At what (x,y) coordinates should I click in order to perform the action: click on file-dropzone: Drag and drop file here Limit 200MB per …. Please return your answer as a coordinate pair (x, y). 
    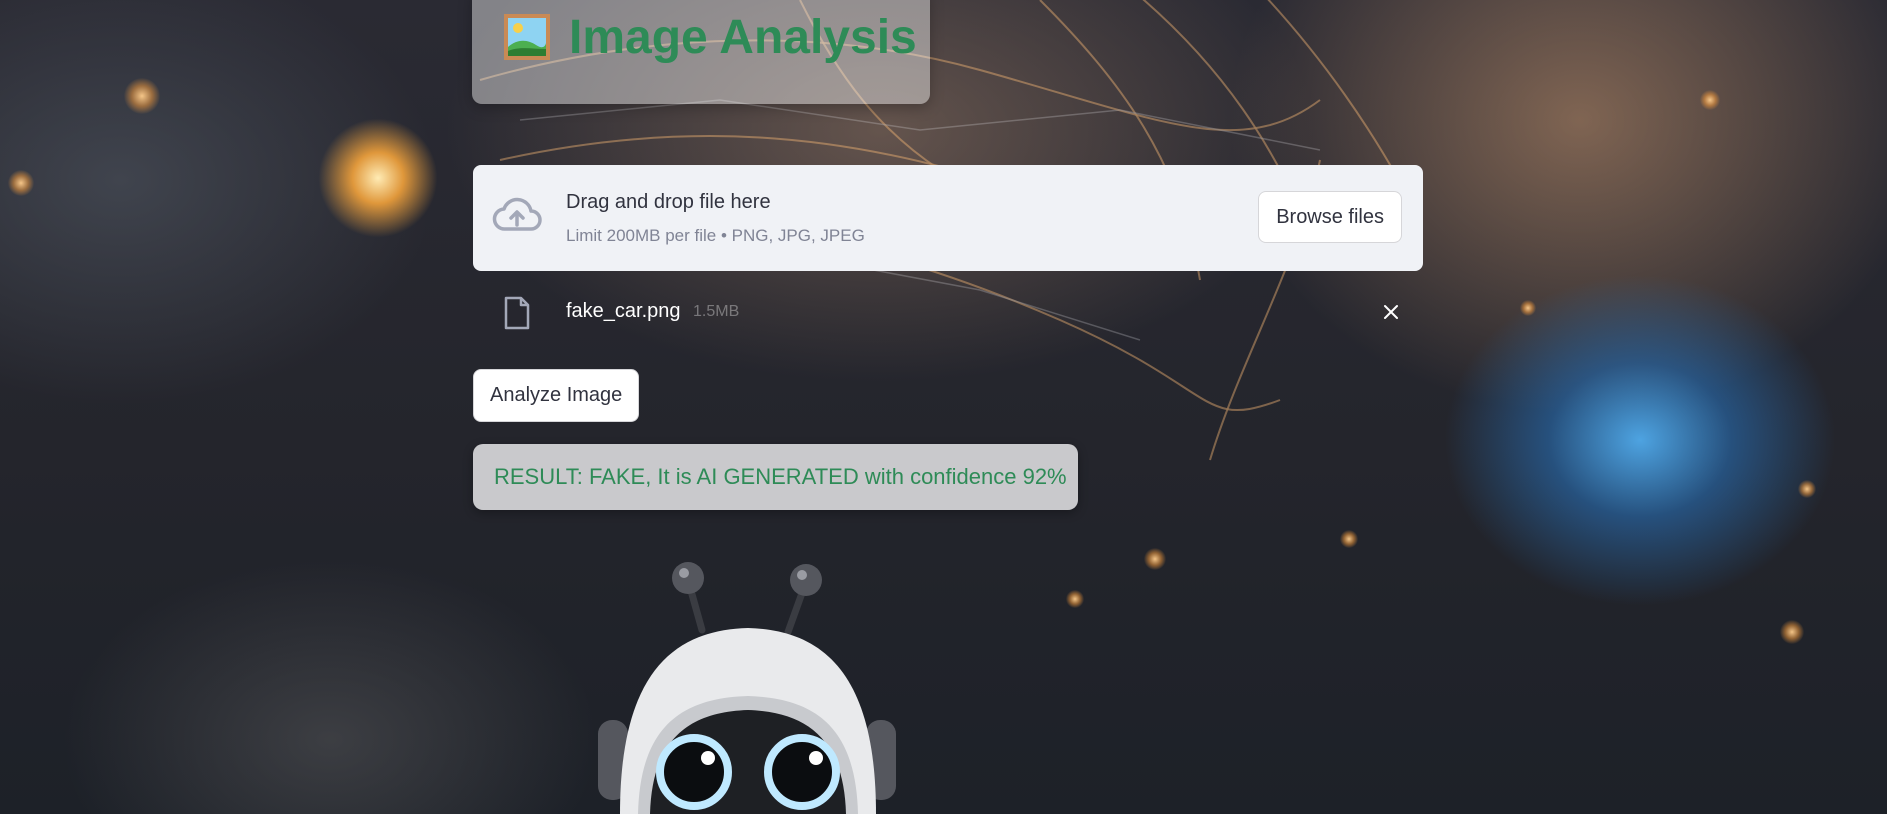
    Looking at the image, I should click on (948, 218).